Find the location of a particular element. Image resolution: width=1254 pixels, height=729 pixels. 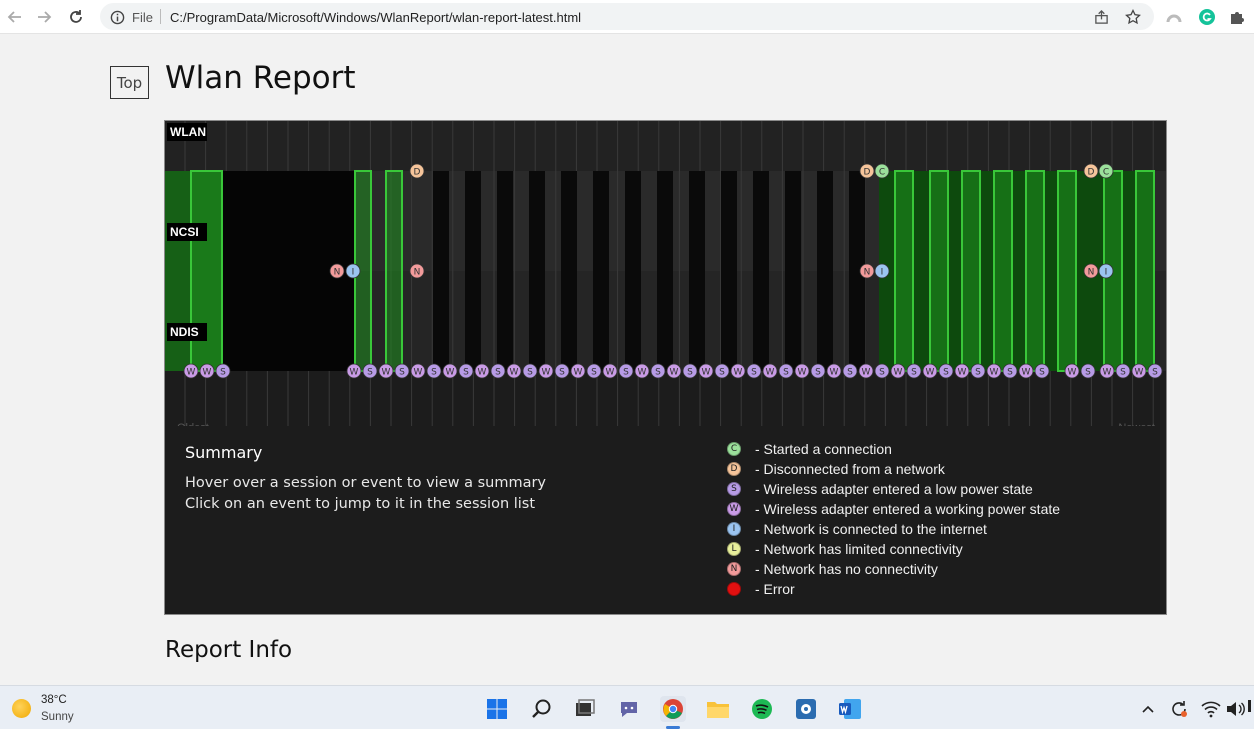

page-title: Wlan Report is located at coordinates (260, 78).